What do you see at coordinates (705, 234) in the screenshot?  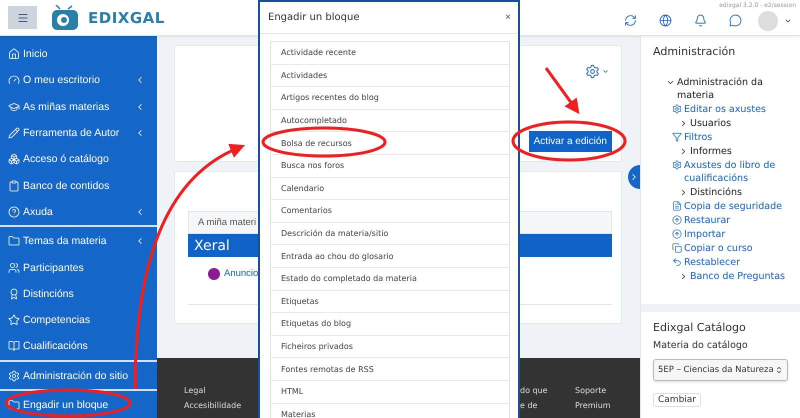 I see `admin-link: Importar` at bounding box center [705, 234].